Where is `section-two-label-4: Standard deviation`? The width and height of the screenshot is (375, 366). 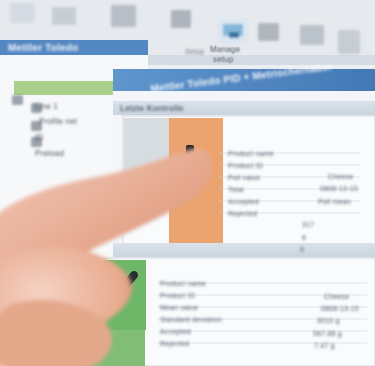 section-two-label-4: Standard deviation is located at coordinates (191, 320).